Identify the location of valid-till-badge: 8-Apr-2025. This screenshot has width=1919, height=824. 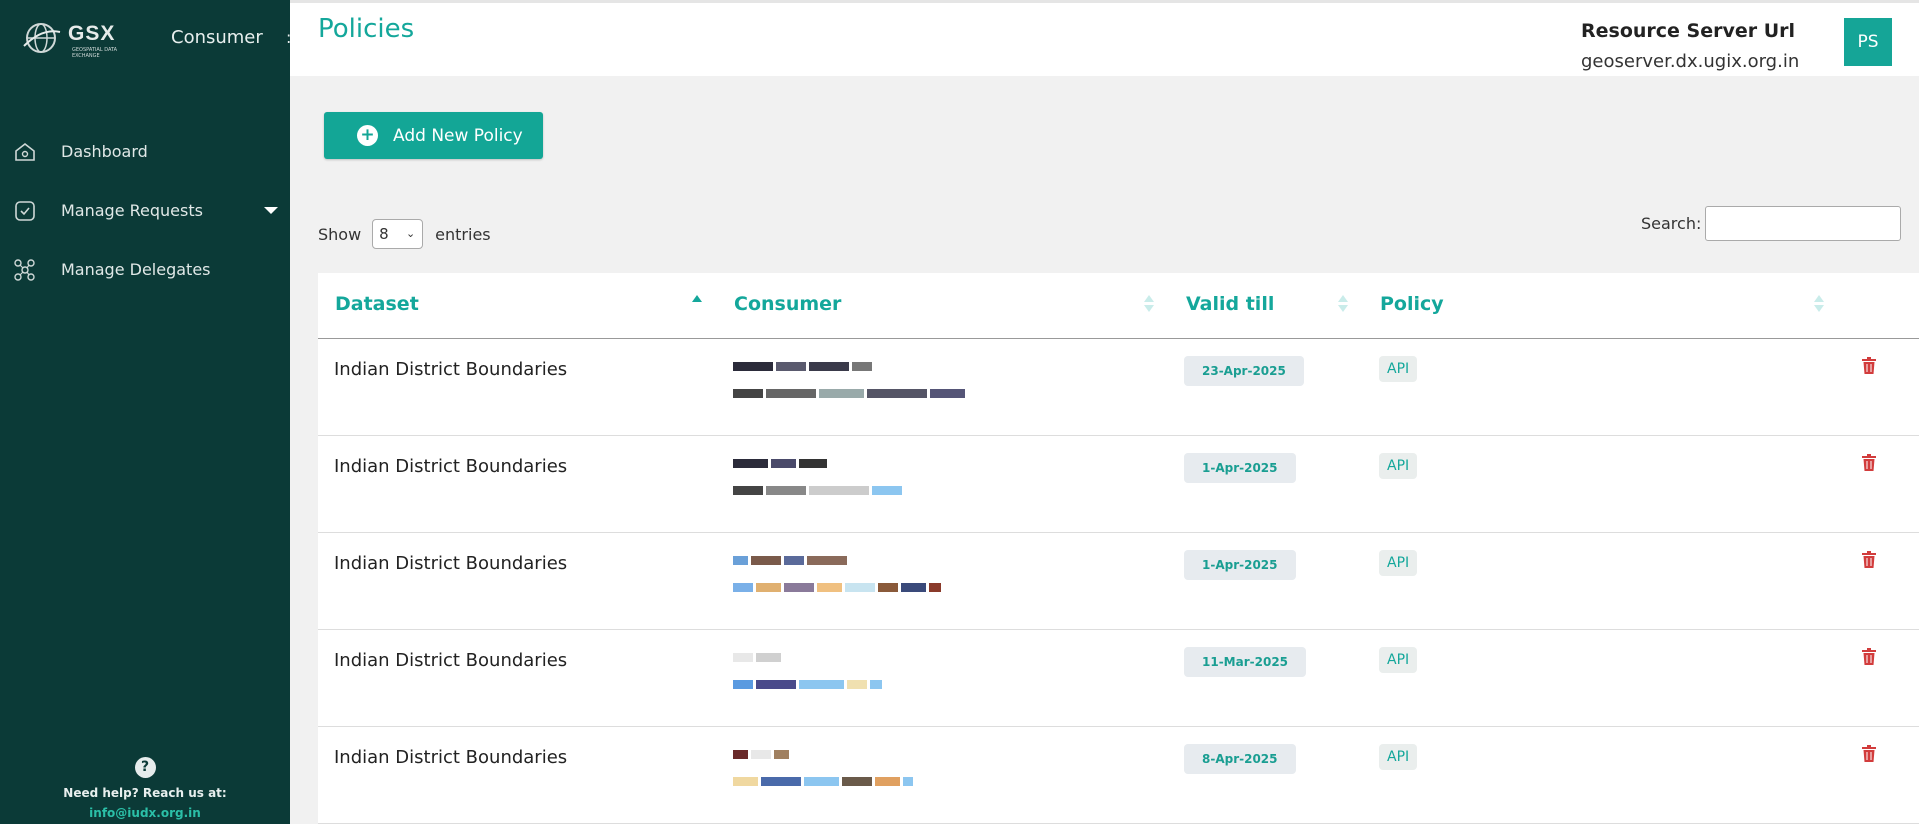
(1240, 759).